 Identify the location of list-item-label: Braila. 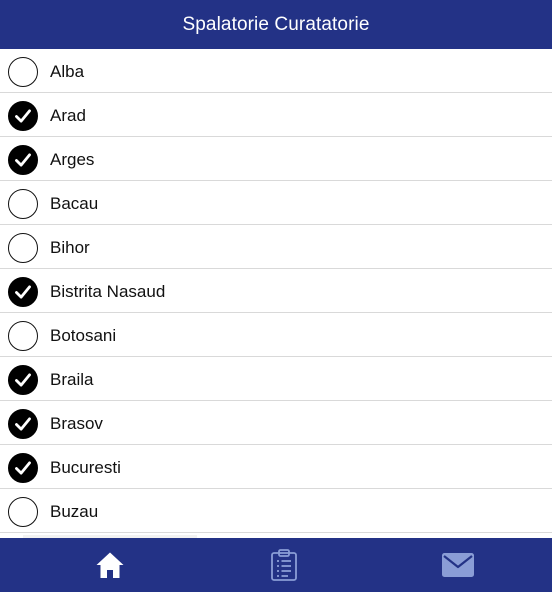
(72, 379).